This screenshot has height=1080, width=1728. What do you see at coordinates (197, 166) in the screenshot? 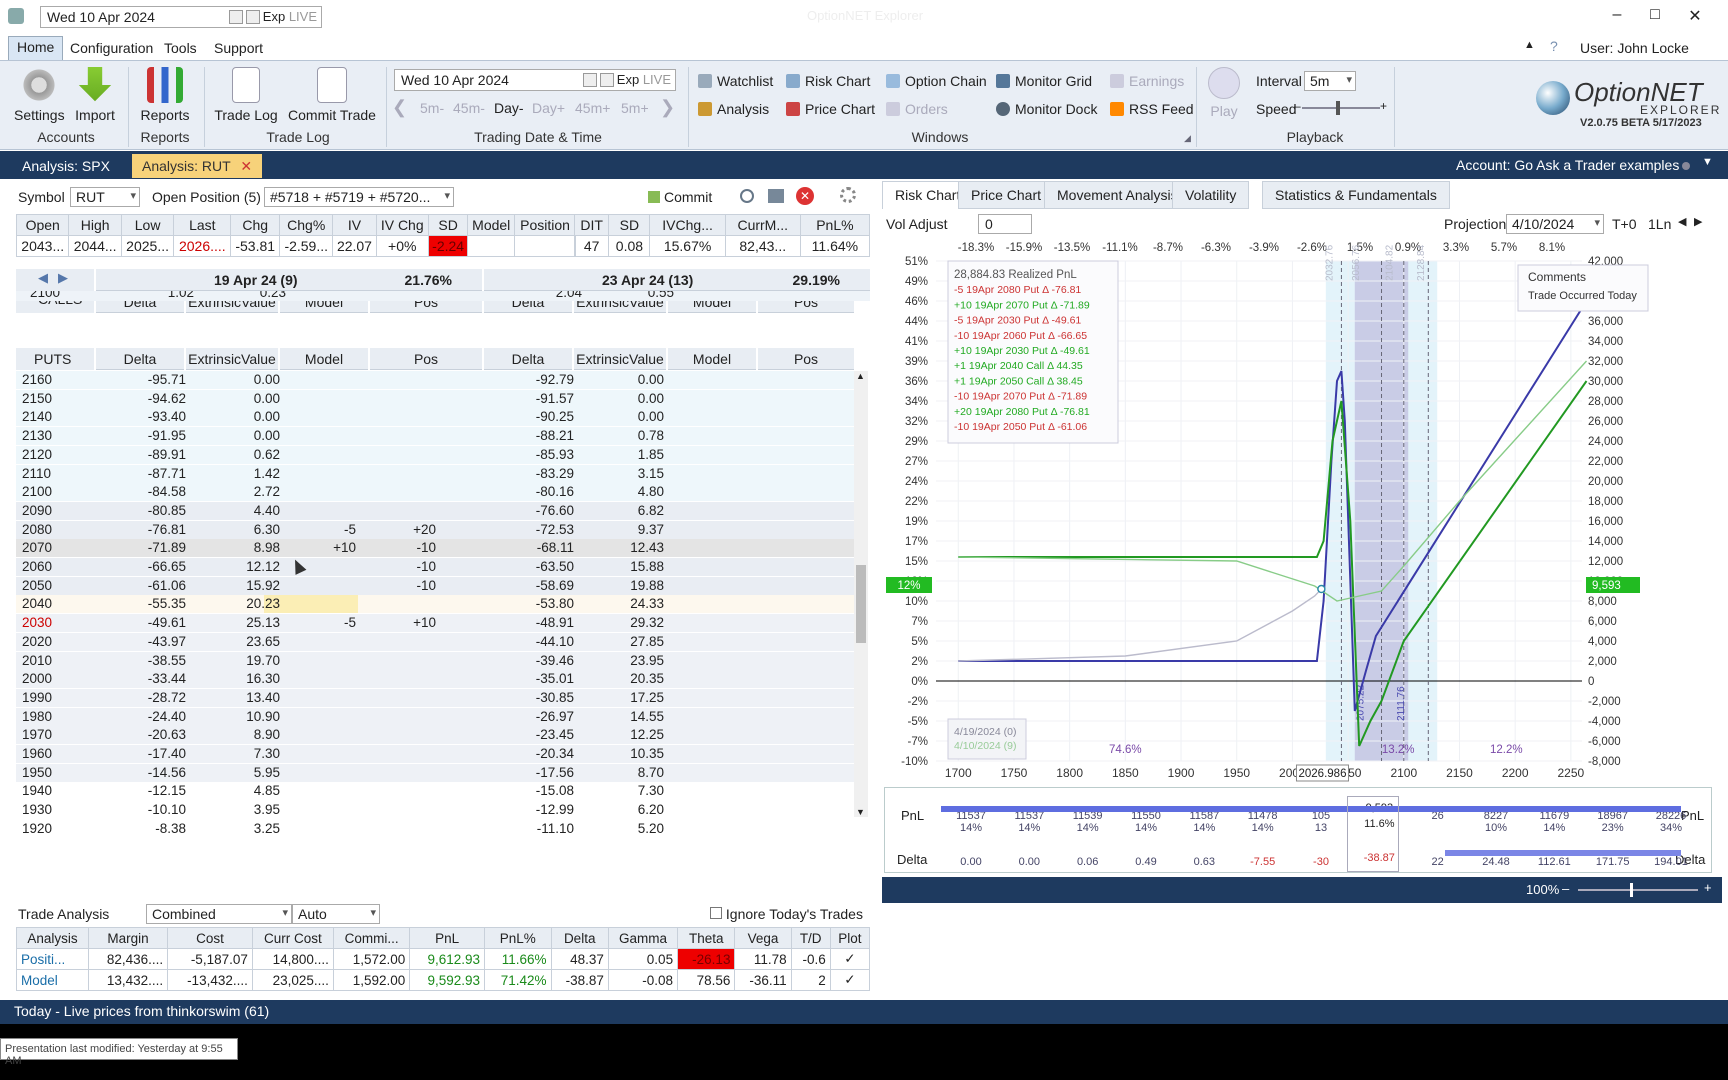
I see `tab-analysis-rut: Analysis: RUT ✕` at bounding box center [197, 166].